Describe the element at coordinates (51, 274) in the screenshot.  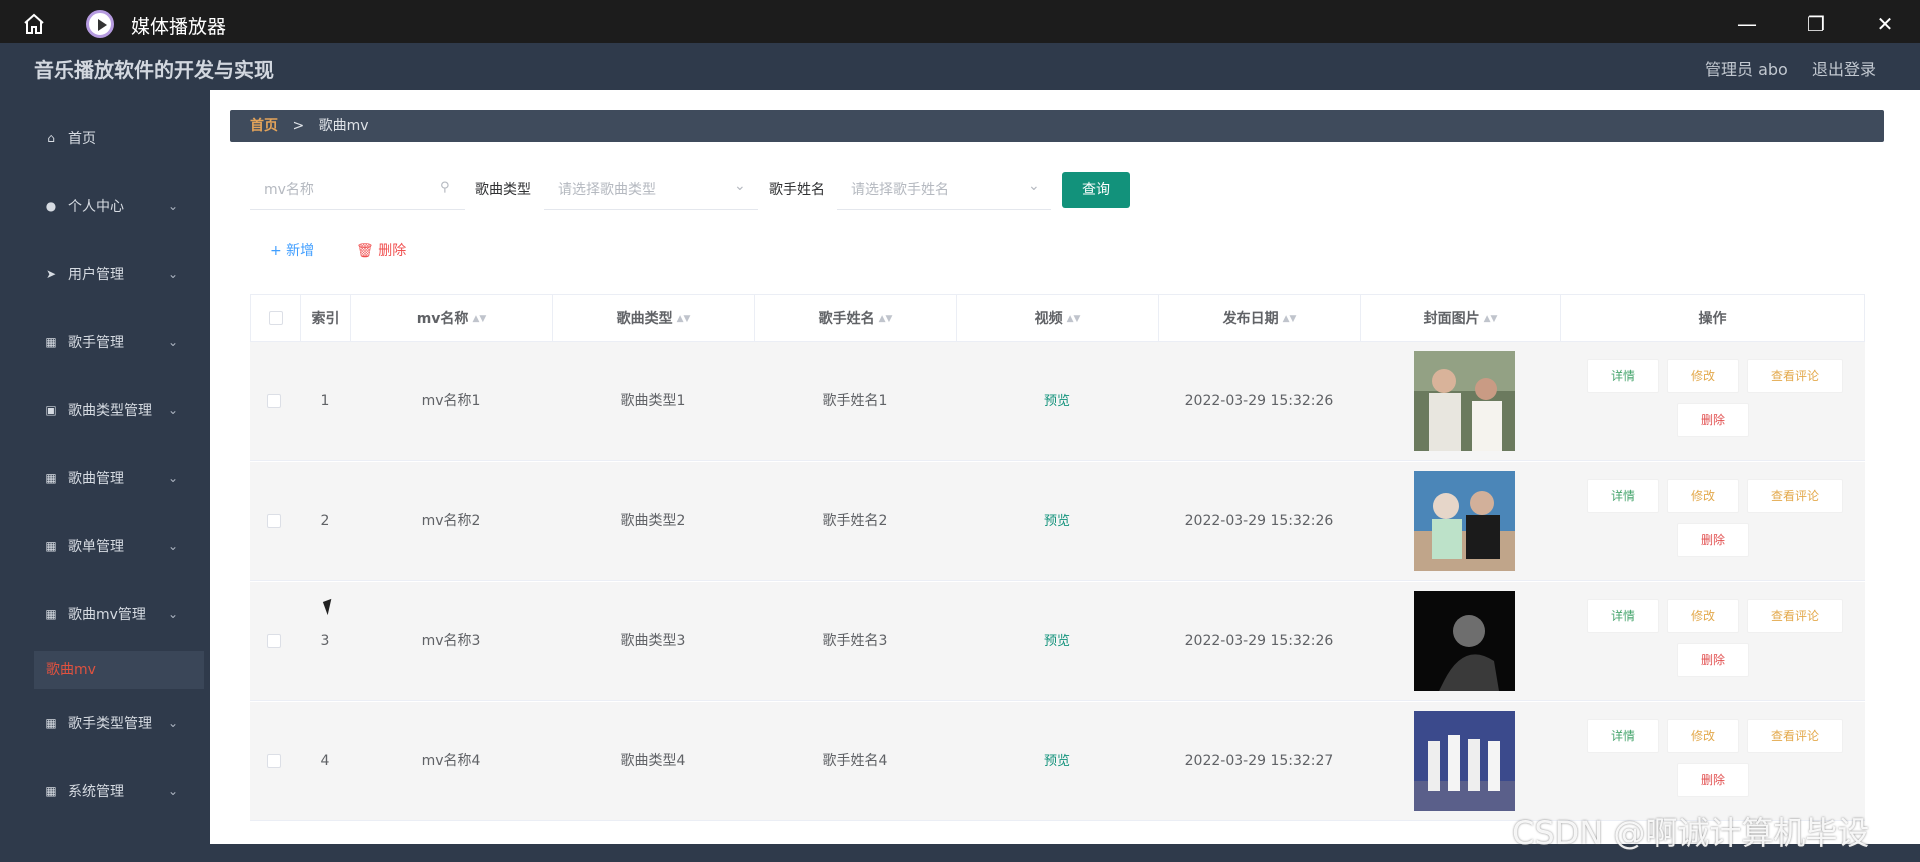
I see `send-icon: ➤` at that location.